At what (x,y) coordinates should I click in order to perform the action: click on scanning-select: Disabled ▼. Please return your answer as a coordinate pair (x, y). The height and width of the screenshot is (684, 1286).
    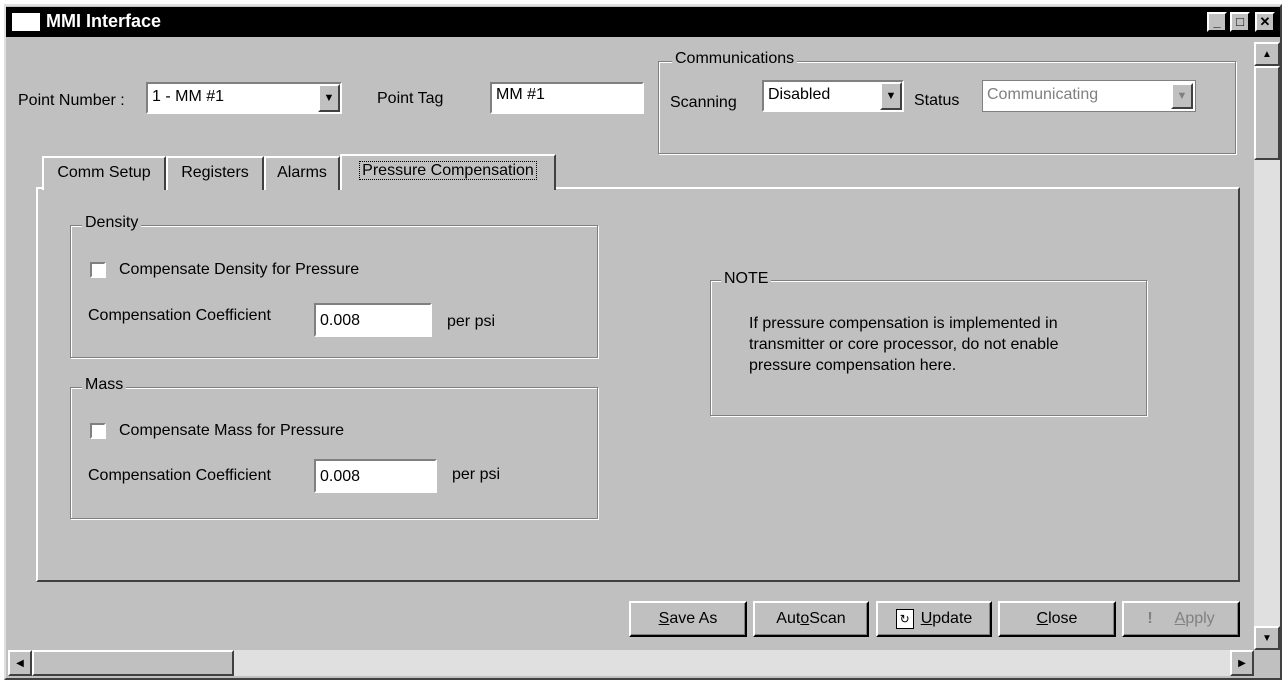
    Looking at the image, I should click on (833, 96).